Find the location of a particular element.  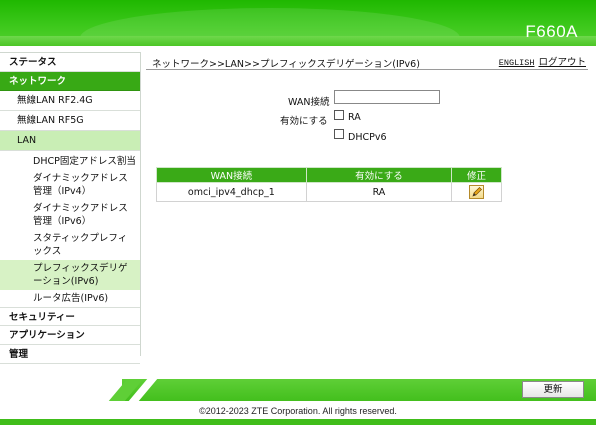

sidebar-item-status: ステータス is located at coordinates (70, 62).